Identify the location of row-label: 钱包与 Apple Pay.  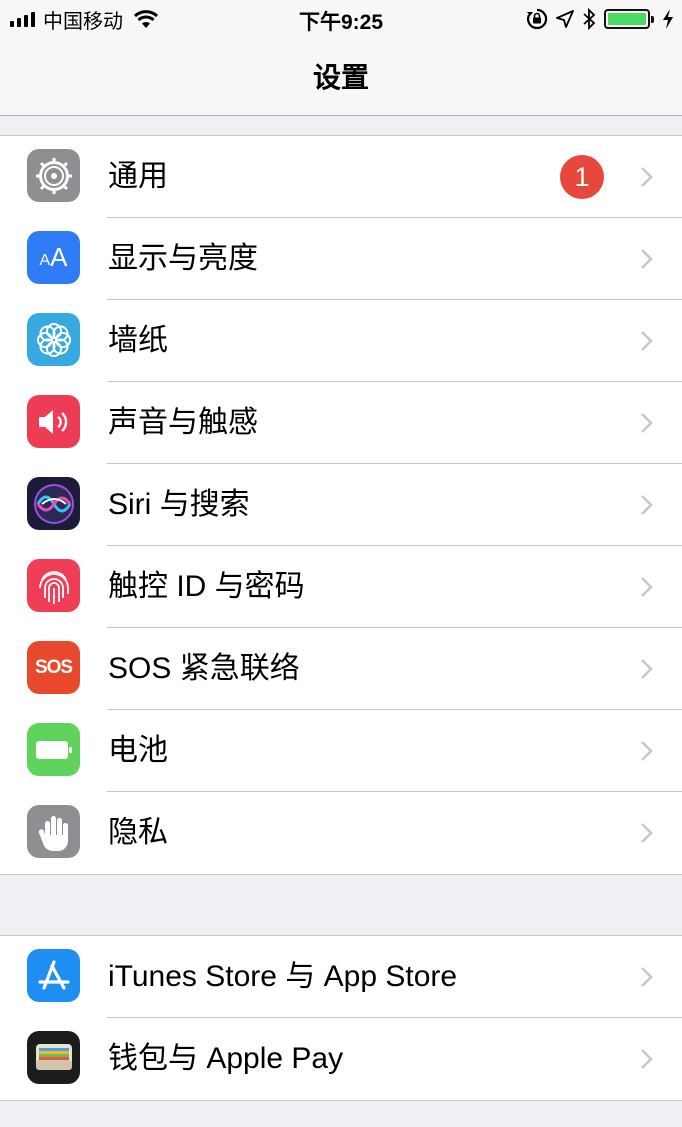
(226, 1058).